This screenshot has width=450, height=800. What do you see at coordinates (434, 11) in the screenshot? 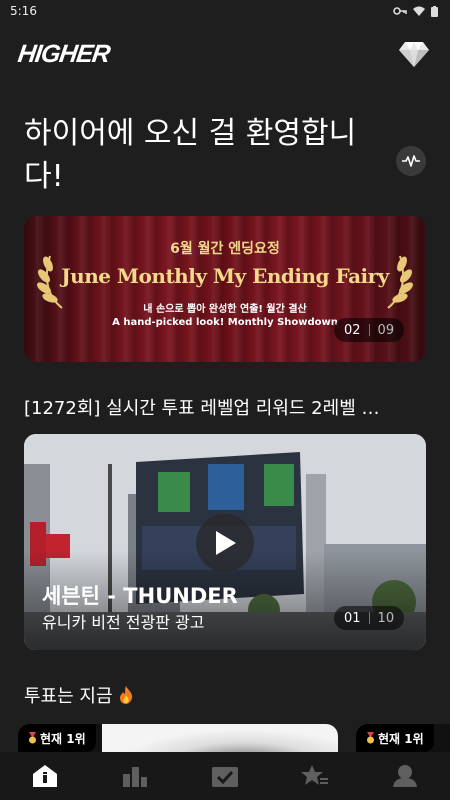
I see `battery-icon` at bounding box center [434, 11].